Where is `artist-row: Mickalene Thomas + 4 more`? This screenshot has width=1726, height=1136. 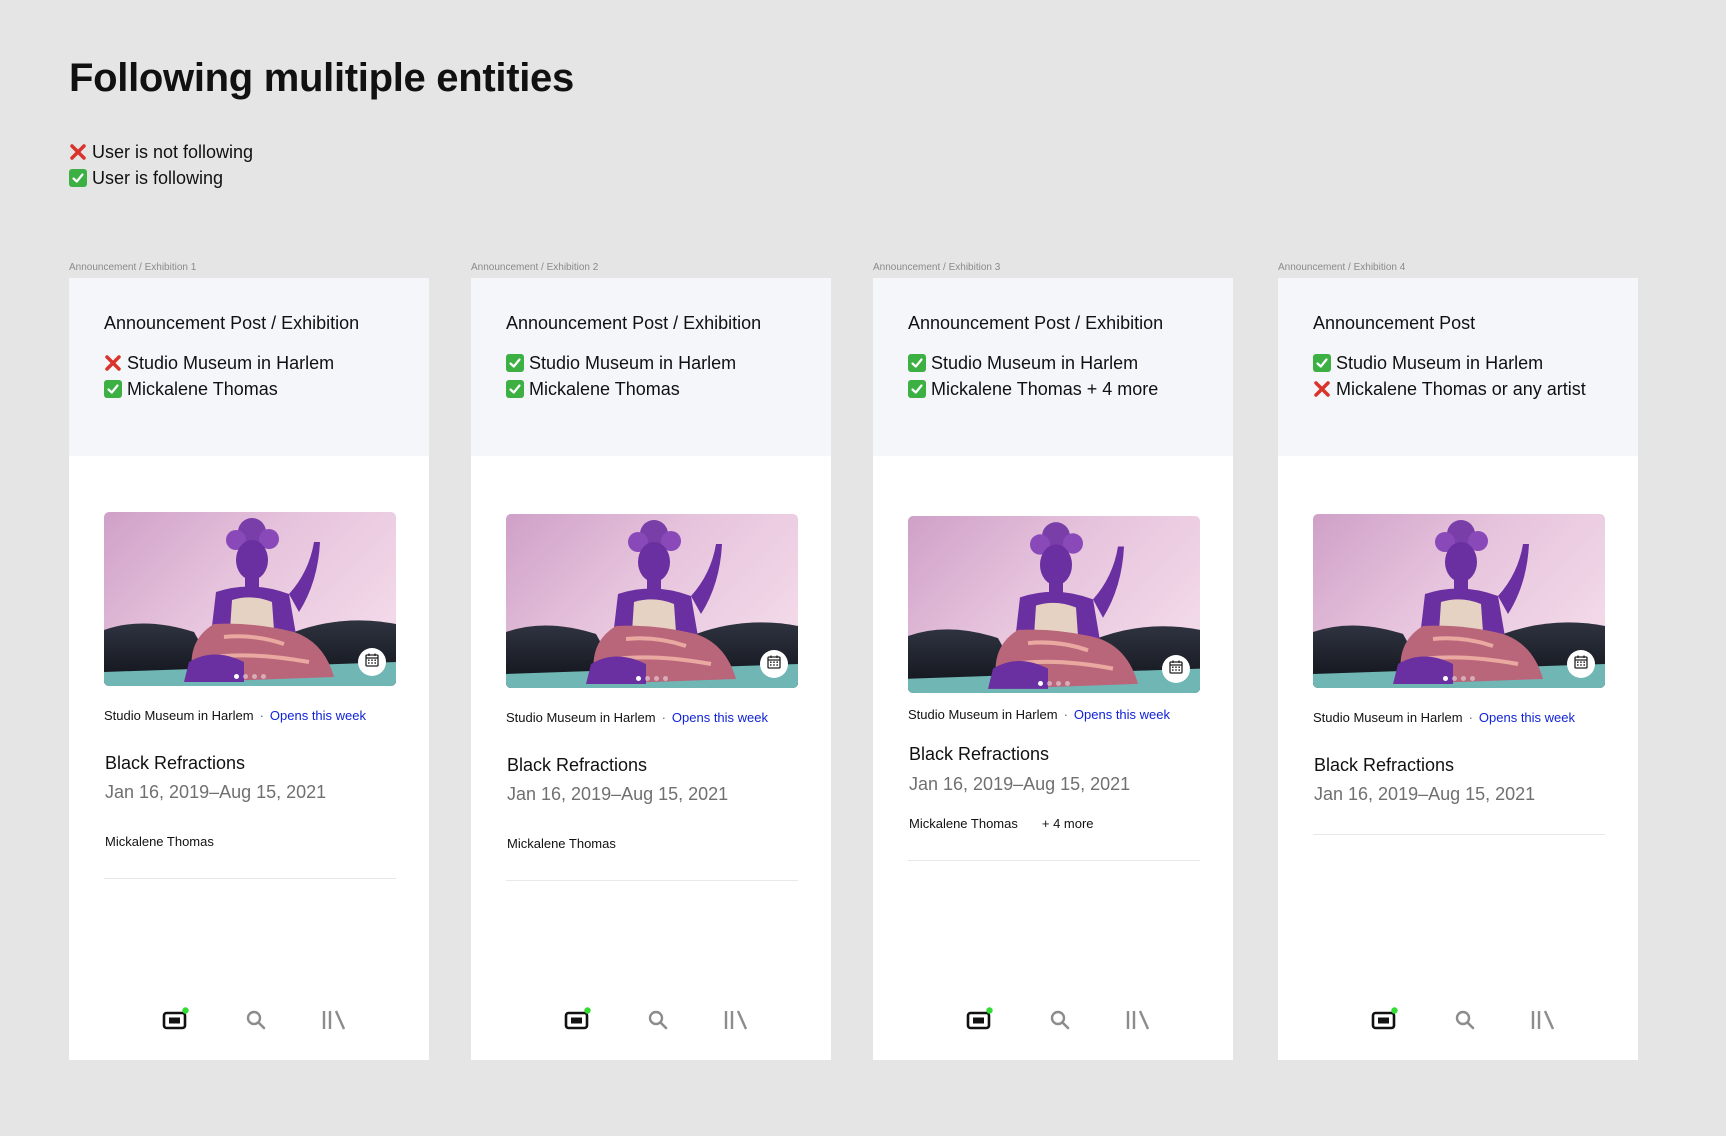 artist-row: Mickalene Thomas + 4 more is located at coordinates (1001, 823).